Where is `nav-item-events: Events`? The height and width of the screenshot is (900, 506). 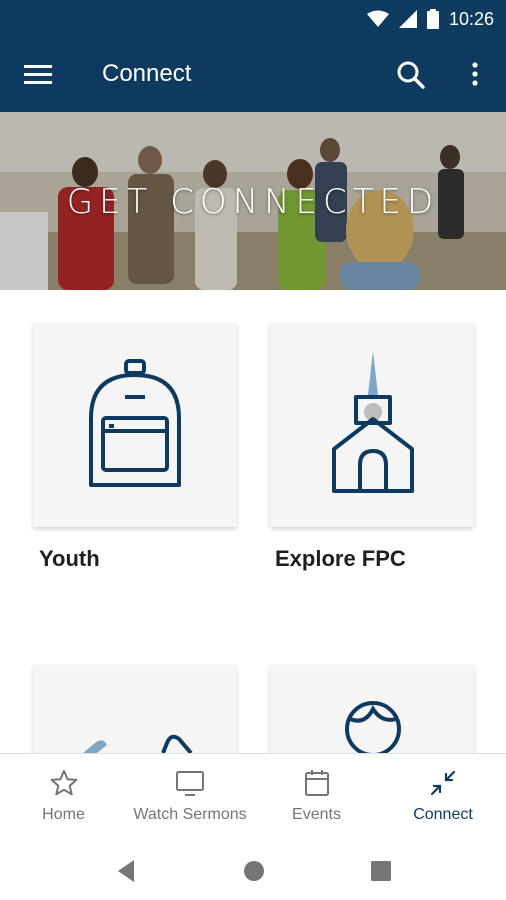 nav-item-events: Events is located at coordinates (316, 798).